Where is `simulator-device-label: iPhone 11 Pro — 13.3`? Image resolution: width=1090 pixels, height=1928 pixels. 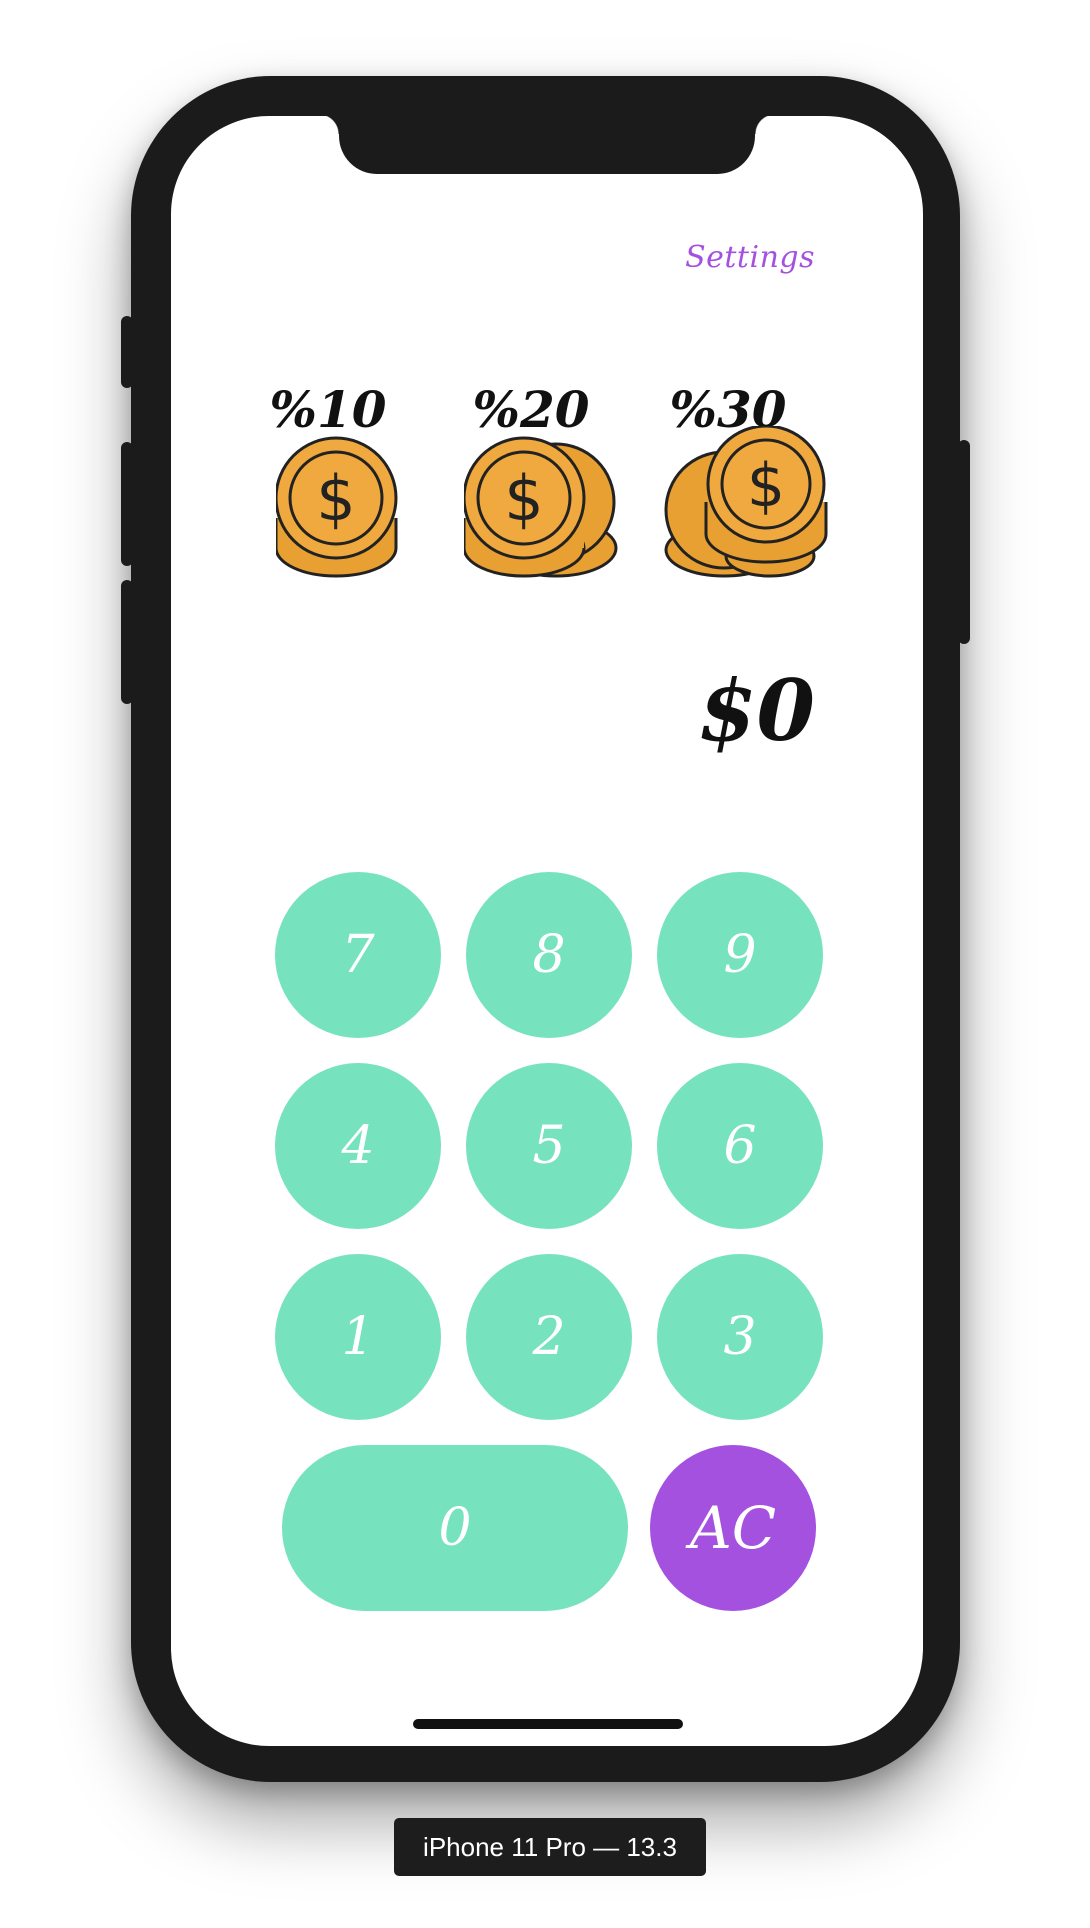
simulator-device-label: iPhone 11 Pro — 13.3 is located at coordinates (550, 1847).